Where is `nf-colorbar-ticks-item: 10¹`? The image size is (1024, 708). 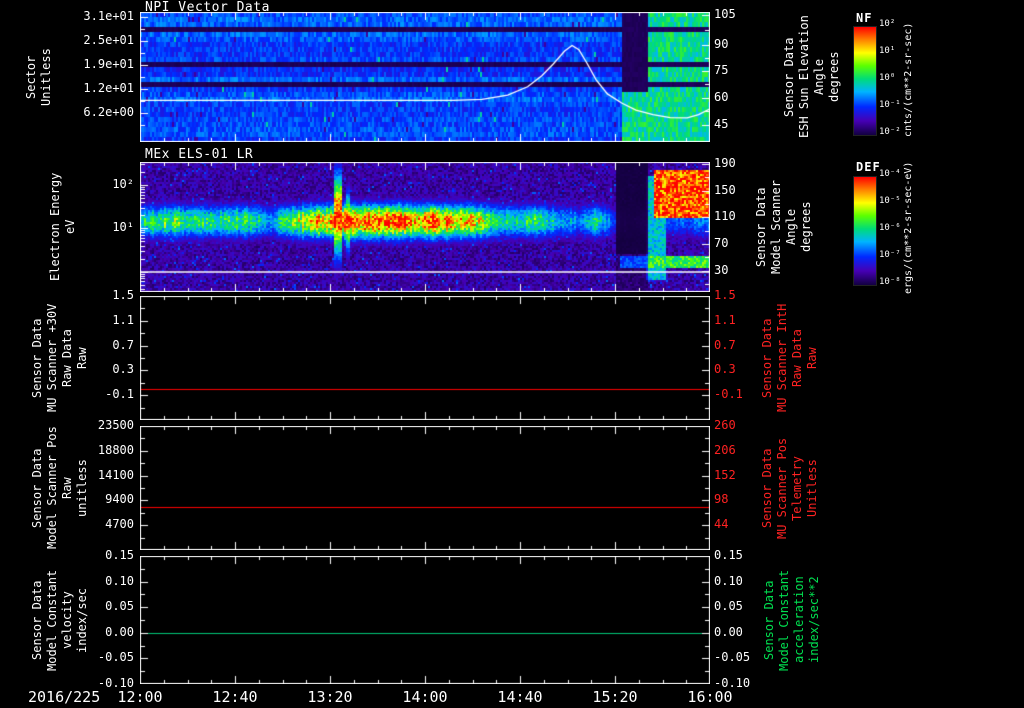 nf-colorbar-ticks-item: 10¹ is located at coordinates (887, 51).